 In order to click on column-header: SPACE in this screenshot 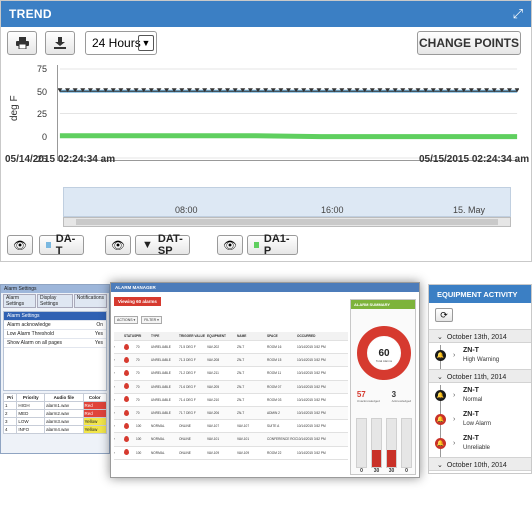, I will do `click(282, 336)`.